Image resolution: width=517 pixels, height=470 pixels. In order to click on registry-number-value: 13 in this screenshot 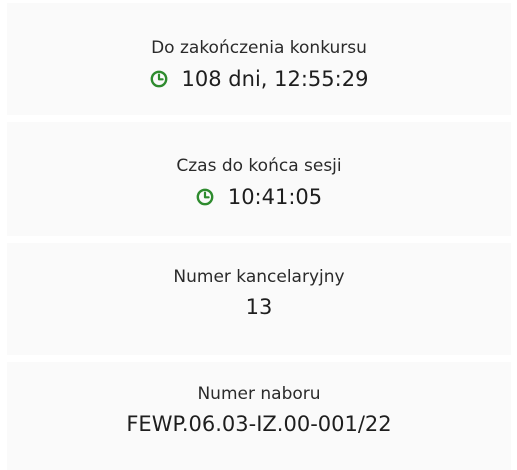, I will do `click(259, 307)`.